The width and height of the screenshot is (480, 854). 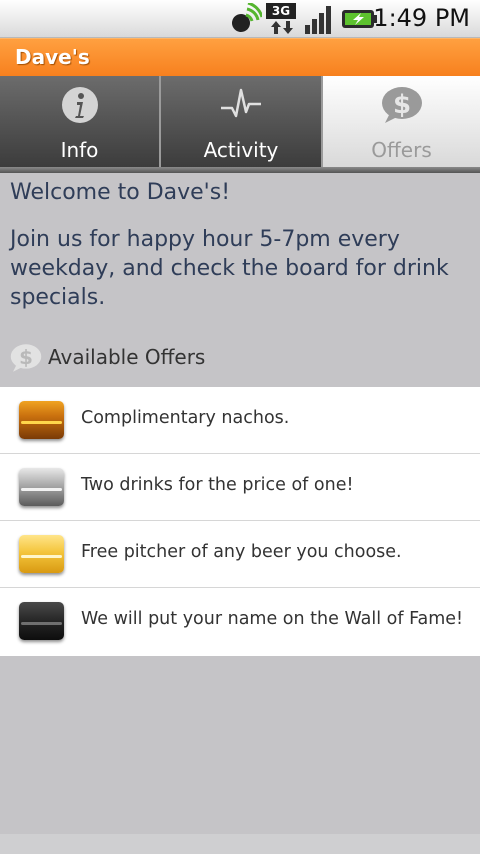 I want to click on tab-activity-label: Activity, so click(x=241, y=150).